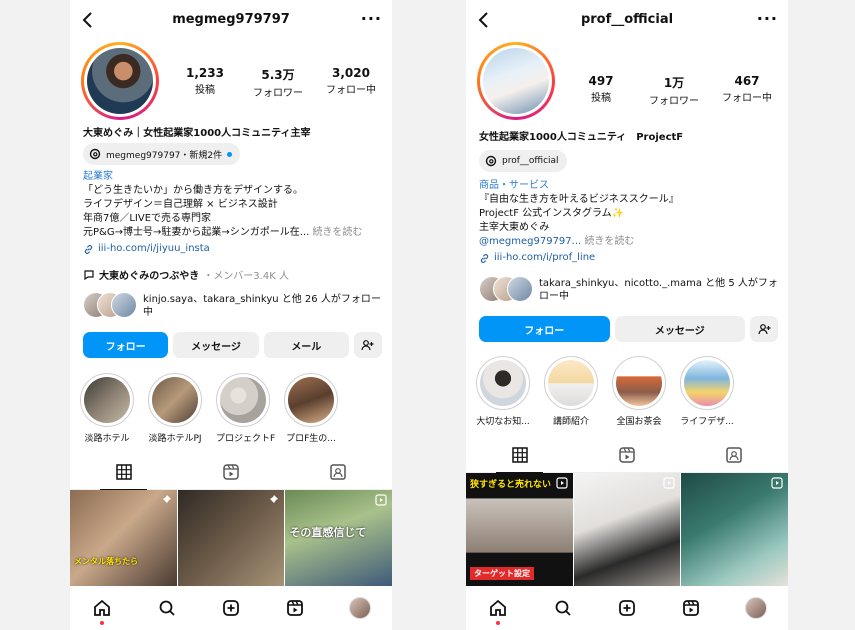  What do you see at coordinates (233, 305) in the screenshot?
I see `followed-by: kinjo.saya、takara_shinkyu と他 26 人がフォロー中` at bounding box center [233, 305].